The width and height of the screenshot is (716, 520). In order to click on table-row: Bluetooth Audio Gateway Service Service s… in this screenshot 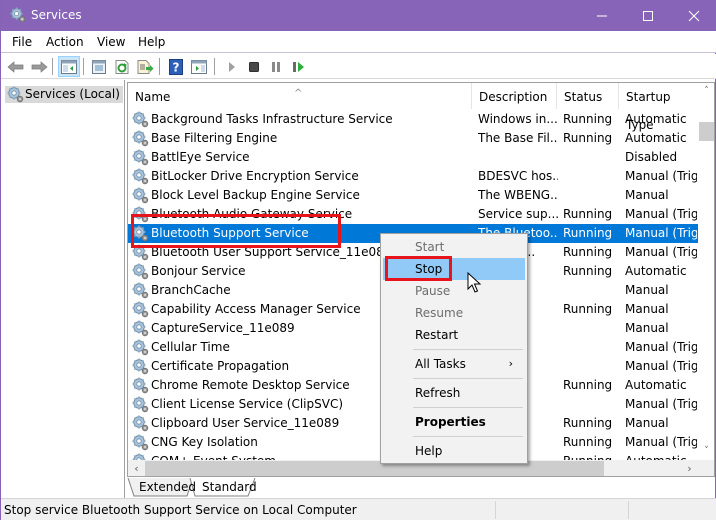, I will do `click(413, 214)`.